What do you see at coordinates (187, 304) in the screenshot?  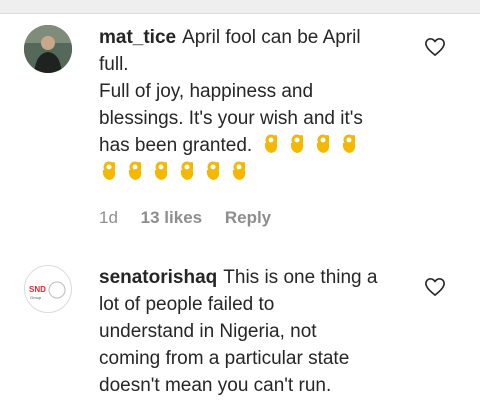 I see `comment-line: lot of people failed to` at bounding box center [187, 304].